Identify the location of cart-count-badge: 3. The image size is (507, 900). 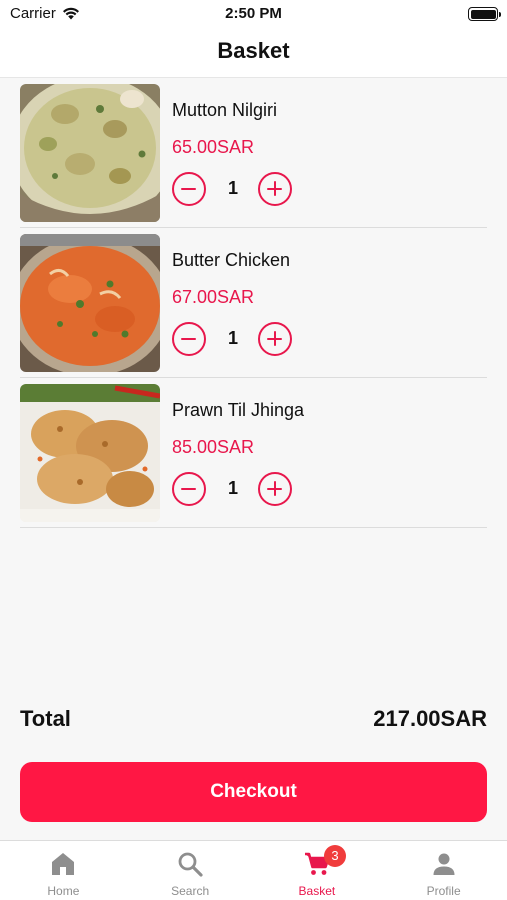
(335, 856).